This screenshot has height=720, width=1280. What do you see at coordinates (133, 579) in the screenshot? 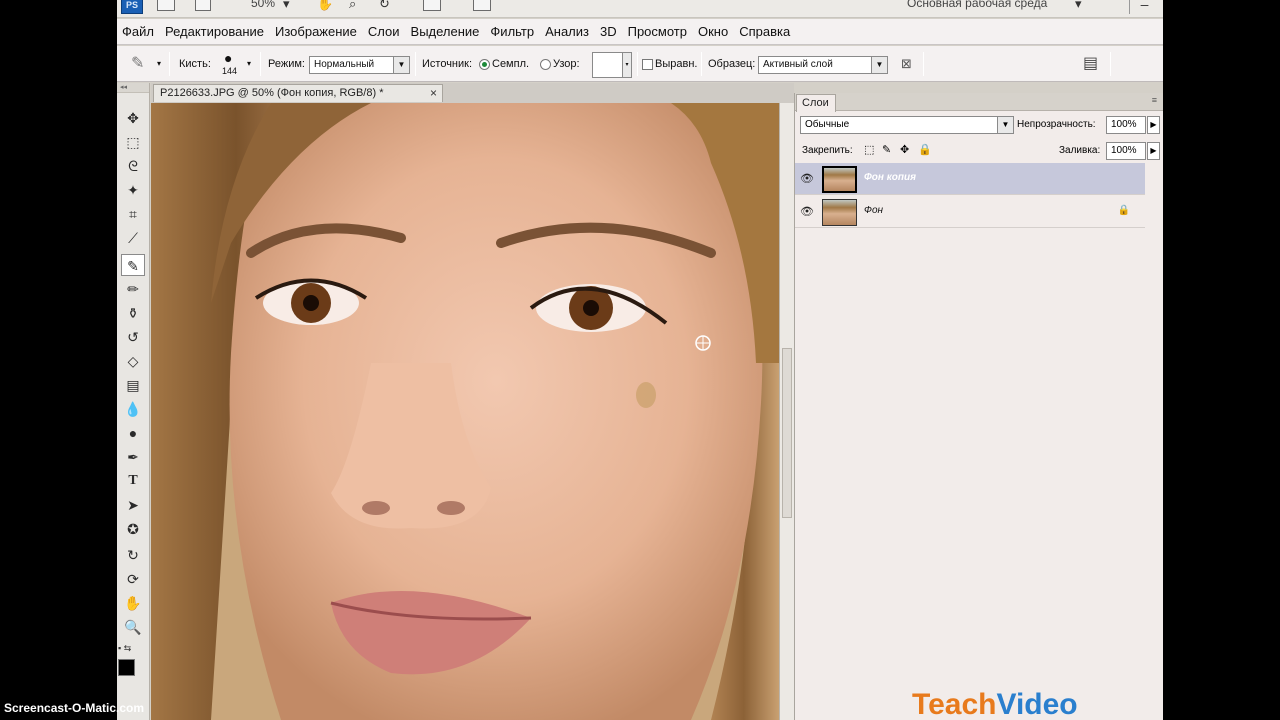
I see `3d-orbit-tool-icon: ⟳` at bounding box center [133, 579].